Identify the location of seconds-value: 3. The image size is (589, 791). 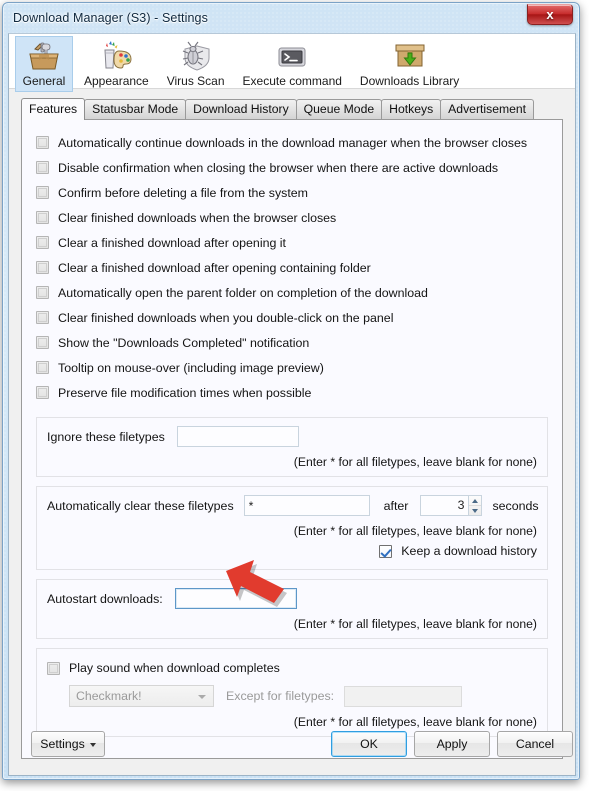
(444, 505).